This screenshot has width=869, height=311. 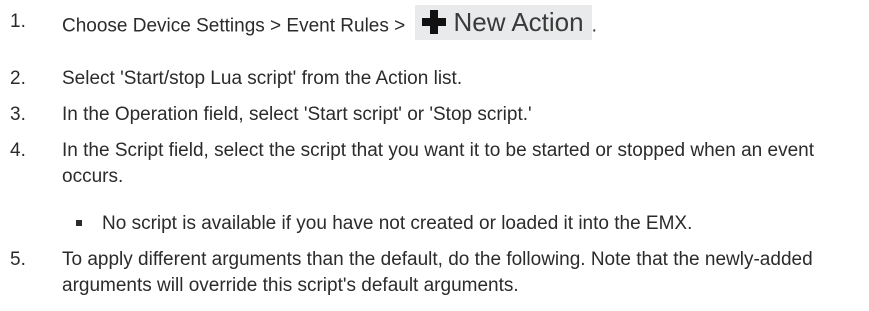 I want to click on step-number: 4., so click(x=18, y=150).